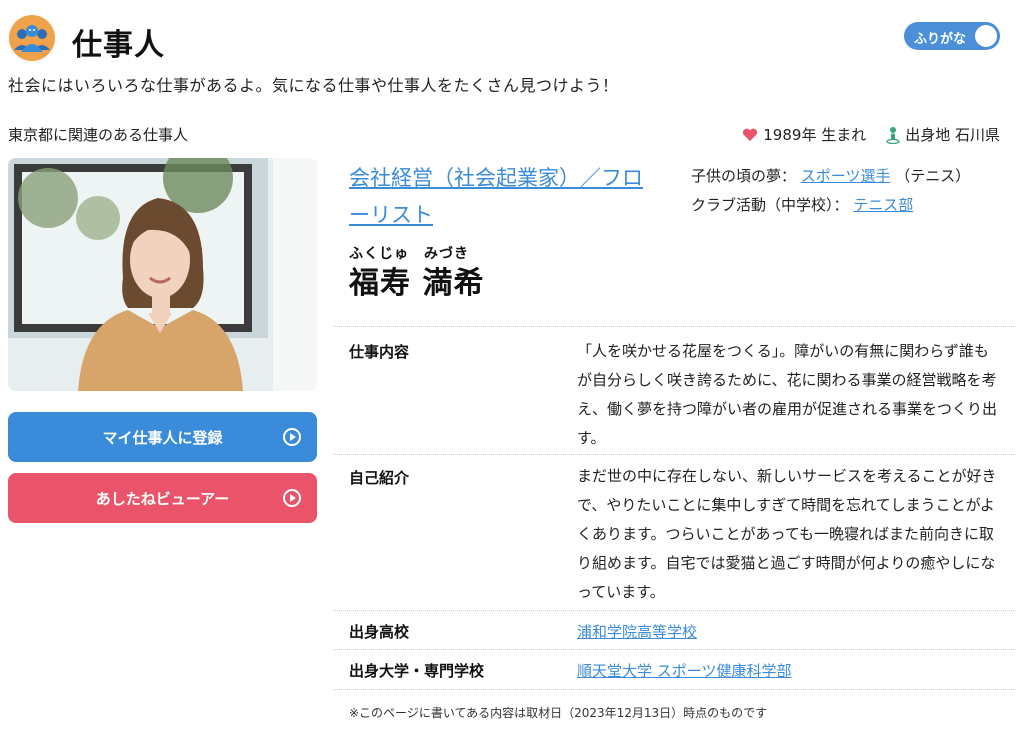  I want to click on ashitane-viewer-button: あしたねビューアー, so click(162, 498).